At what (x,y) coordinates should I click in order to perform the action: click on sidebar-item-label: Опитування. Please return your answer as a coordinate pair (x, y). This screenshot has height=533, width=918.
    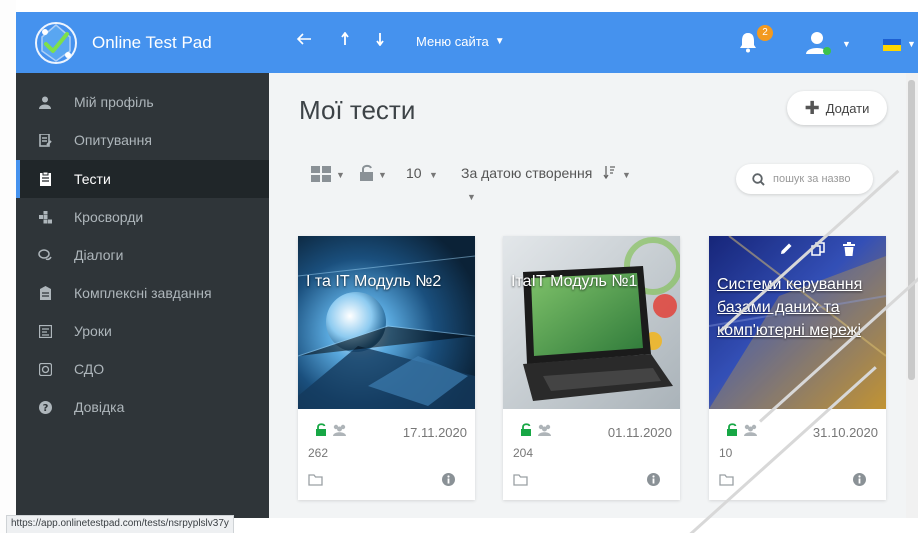
    Looking at the image, I should click on (113, 140).